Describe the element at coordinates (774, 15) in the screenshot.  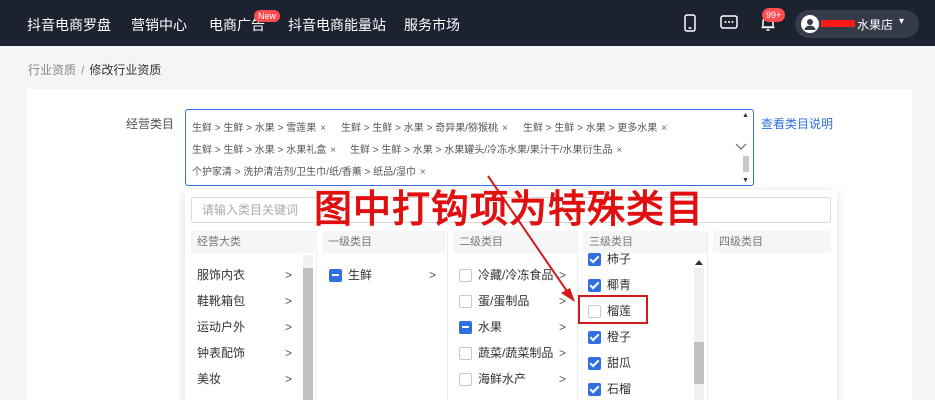
I see `message-count-badge: 99+` at that location.